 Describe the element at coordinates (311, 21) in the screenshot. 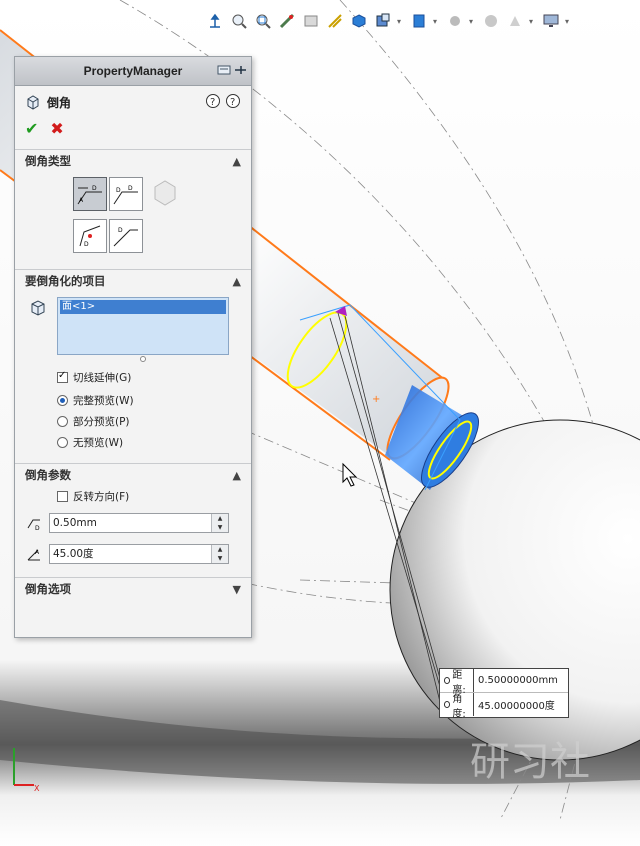

I see `section-view-icon` at that location.